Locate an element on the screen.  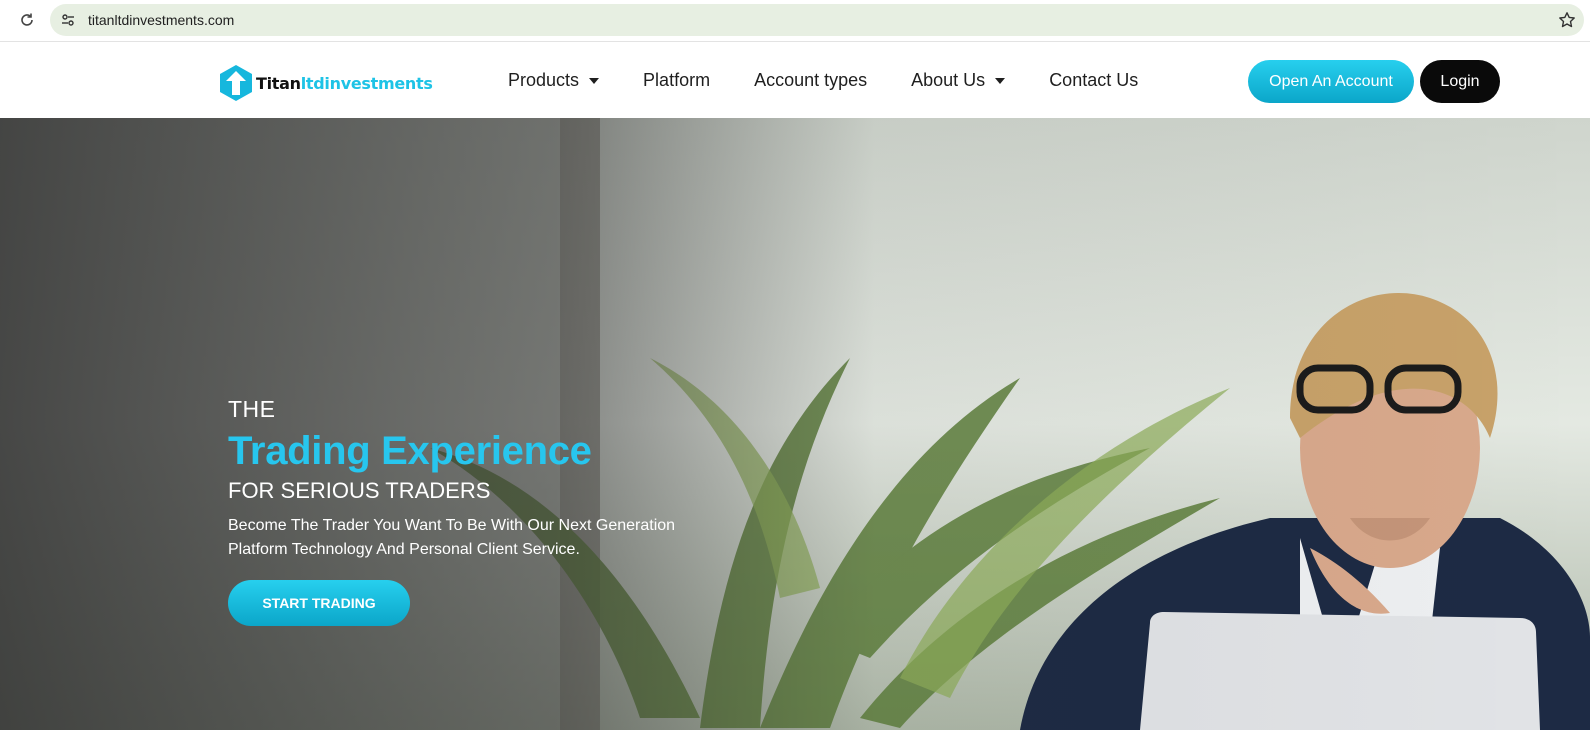
address-bar: titanltdinvestments.com is located at coordinates (817, 20).